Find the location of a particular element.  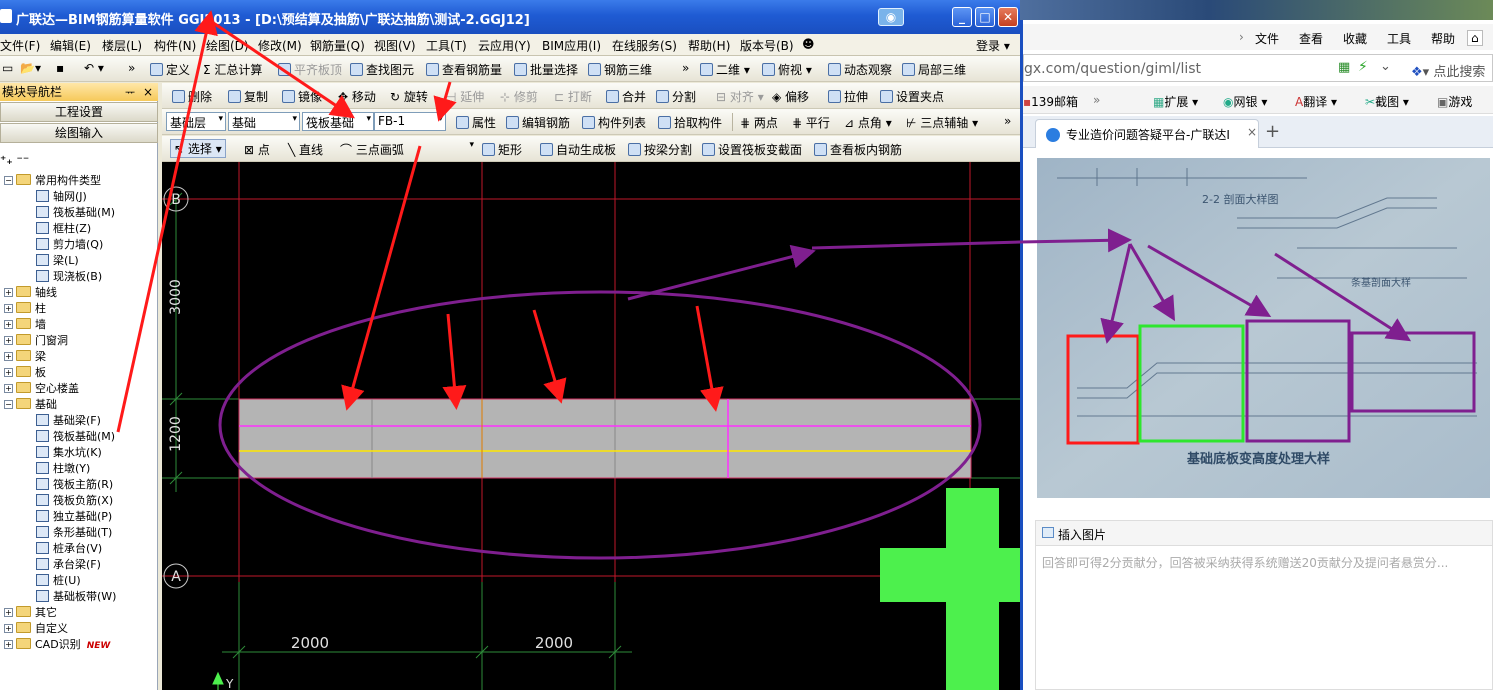

menu-tools: 工具(T) is located at coordinates (446, 45).